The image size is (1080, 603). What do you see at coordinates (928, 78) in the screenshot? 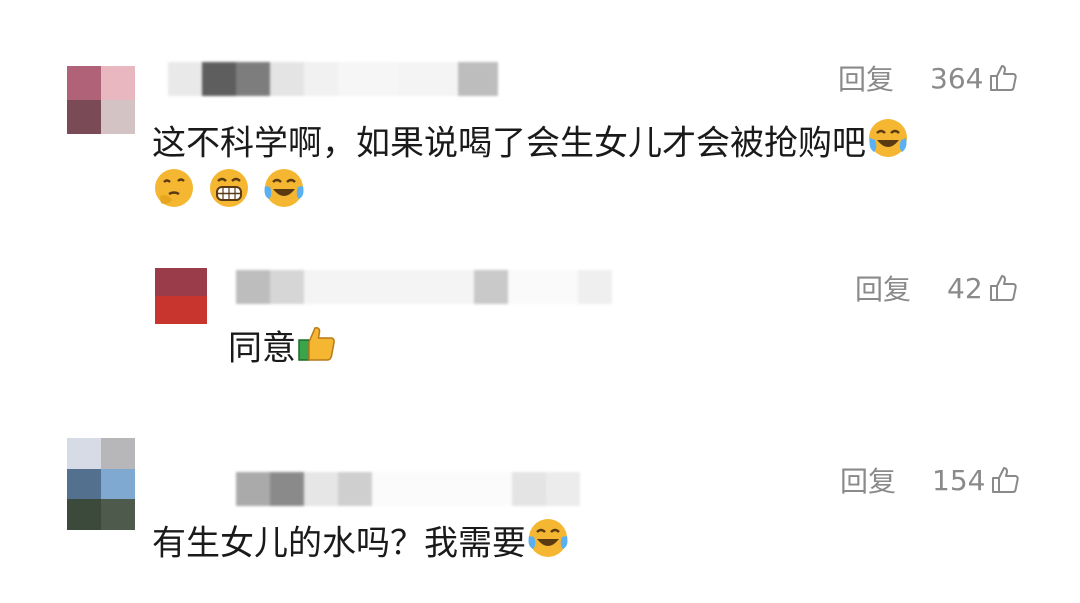
I see `comment-actions: 回复 364` at bounding box center [928, 78].